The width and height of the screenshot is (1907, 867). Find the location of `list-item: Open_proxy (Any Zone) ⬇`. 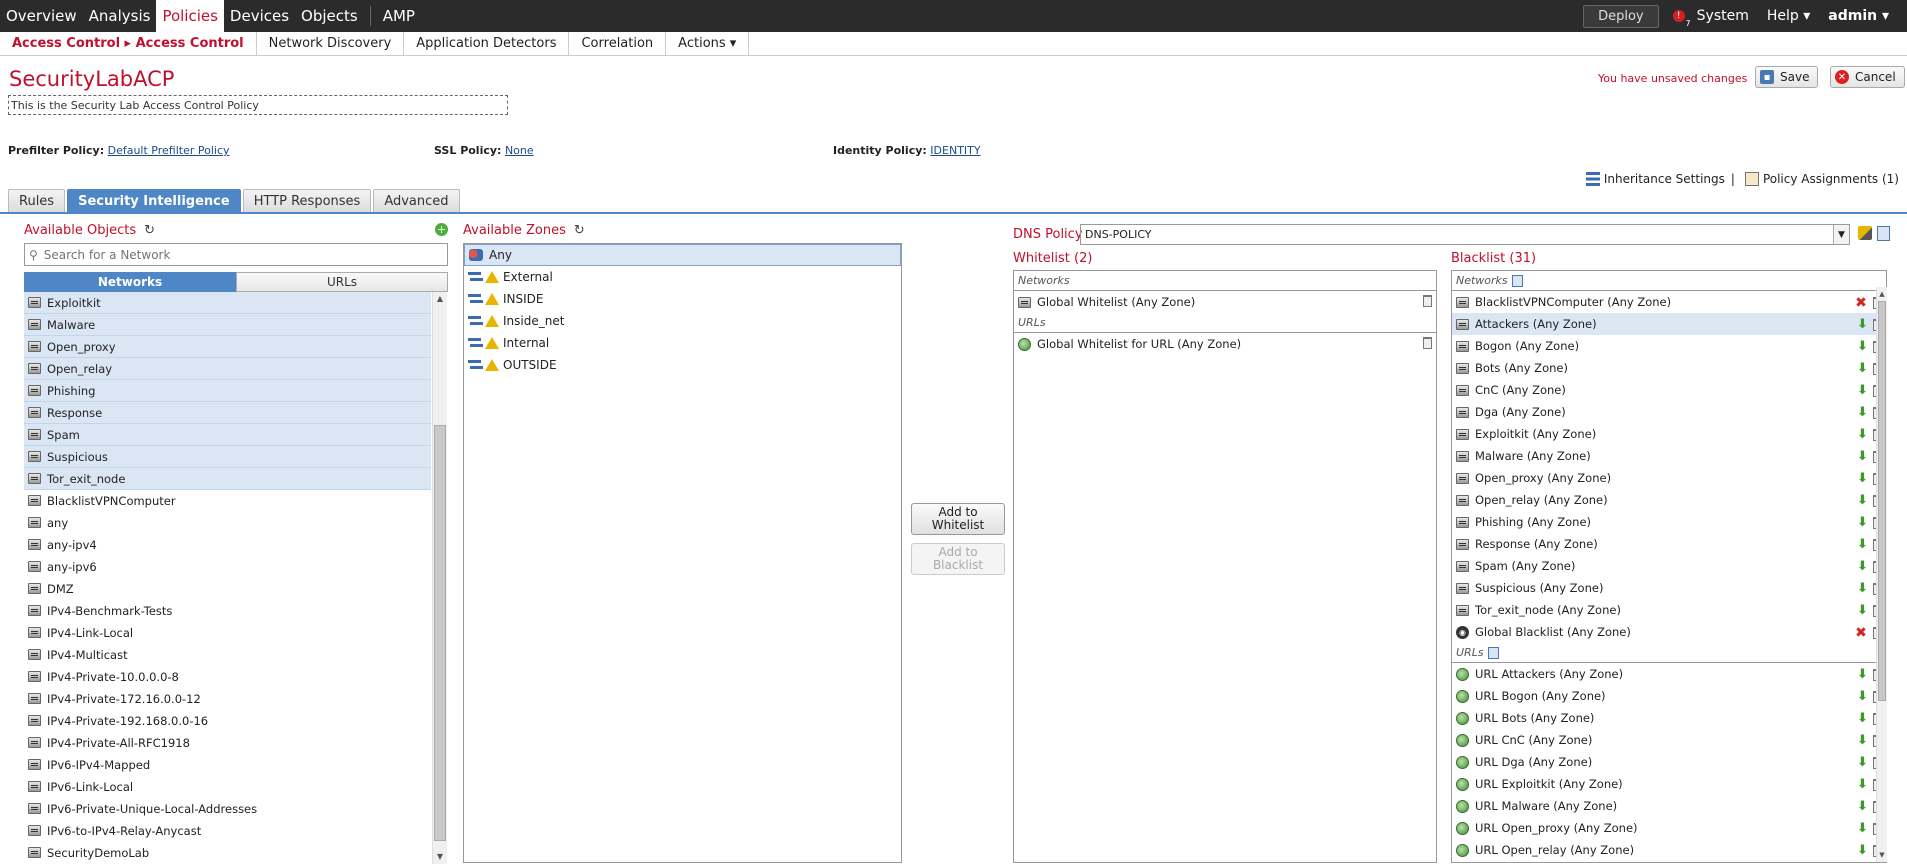

list-item: Open_proxy (Any Zone) ⬇ is located at coordinates (1669, 478).